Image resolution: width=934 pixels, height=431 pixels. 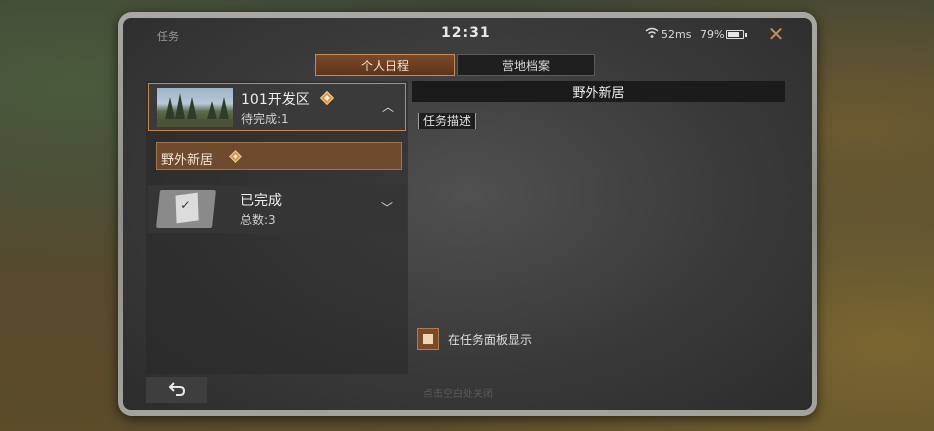 What do you see at coordinates (186, 209) in the screenshot?
I see `clipboard-icon: ✓` at bounding box center [186, 209].